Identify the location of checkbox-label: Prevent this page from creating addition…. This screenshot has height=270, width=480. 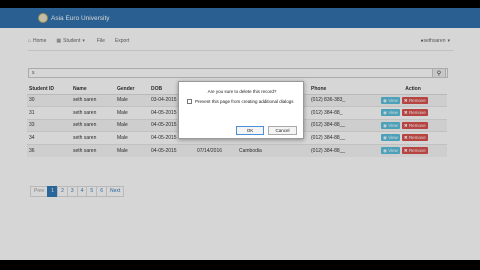
(244, 101).